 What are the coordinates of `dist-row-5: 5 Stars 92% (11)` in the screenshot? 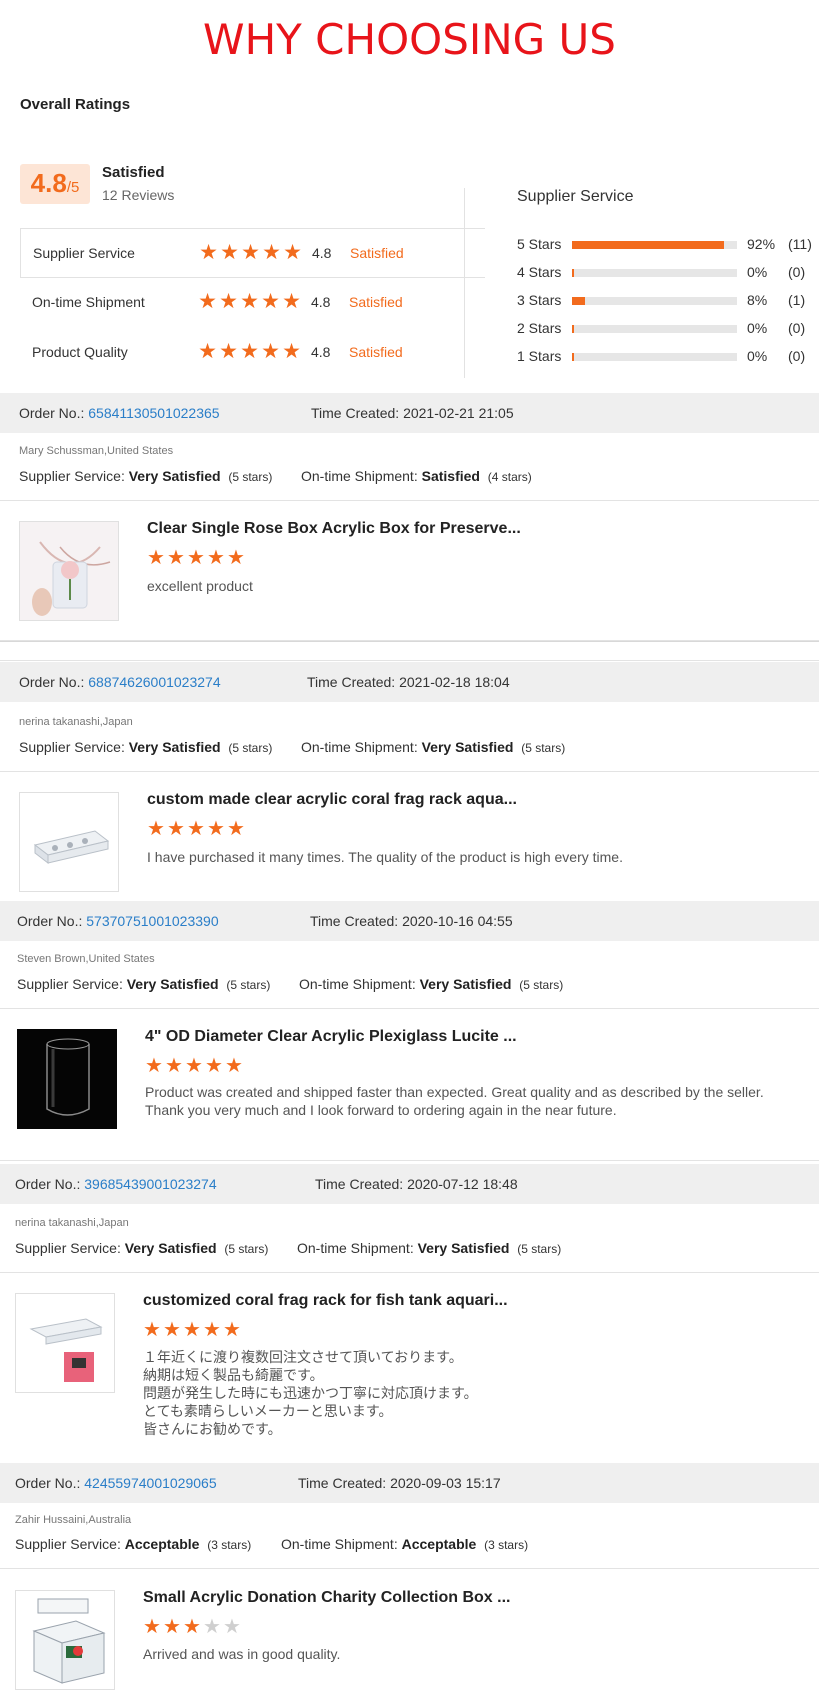 It's located at (667, 248).